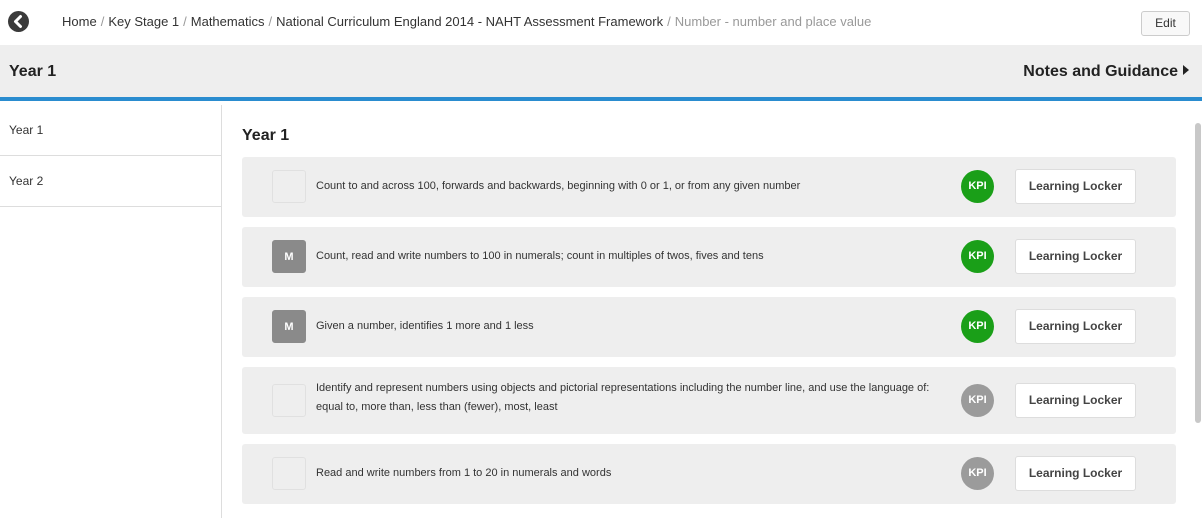  What do you see at coordinates (143, 21) in the screenshot?
I see `breadcrumb-key-stage: Key Stage 1` at bounding box center [143, 21].